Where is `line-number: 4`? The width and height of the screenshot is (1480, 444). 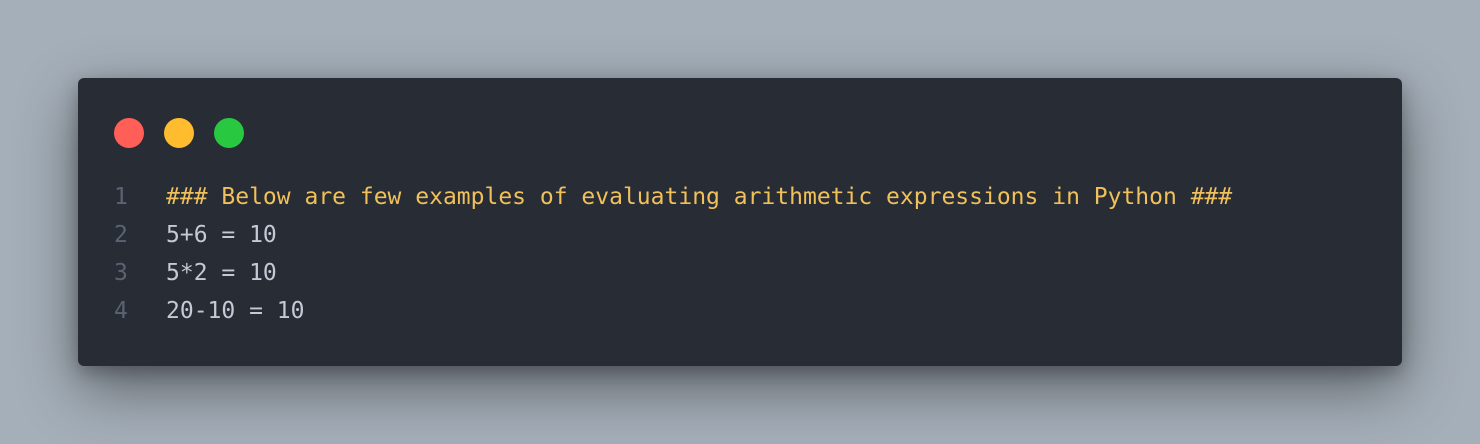
line-number: 4 is located at coordinates (121, 311).